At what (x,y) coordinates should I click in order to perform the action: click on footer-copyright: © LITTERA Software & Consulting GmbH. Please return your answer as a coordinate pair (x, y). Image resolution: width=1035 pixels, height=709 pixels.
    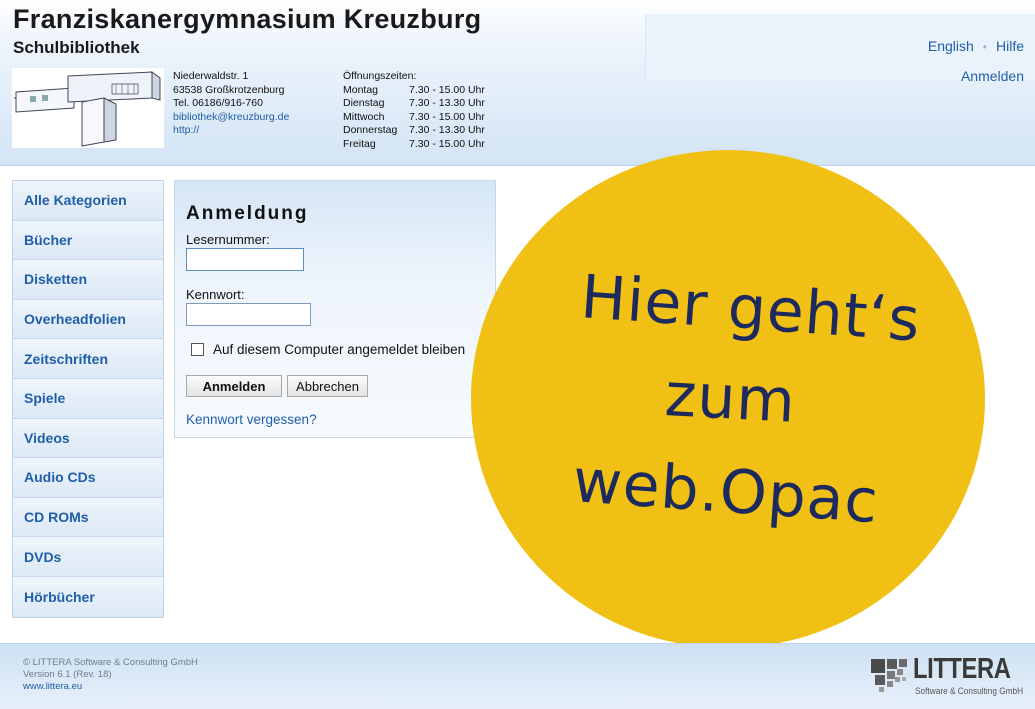
    Looking at the image, I should click on (110, 662).